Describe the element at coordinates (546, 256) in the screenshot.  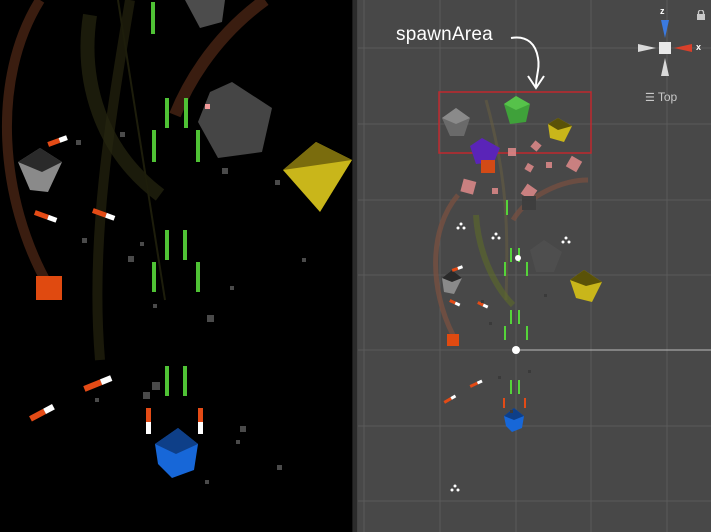
I see `scene-cube-gray-mid` at that location.